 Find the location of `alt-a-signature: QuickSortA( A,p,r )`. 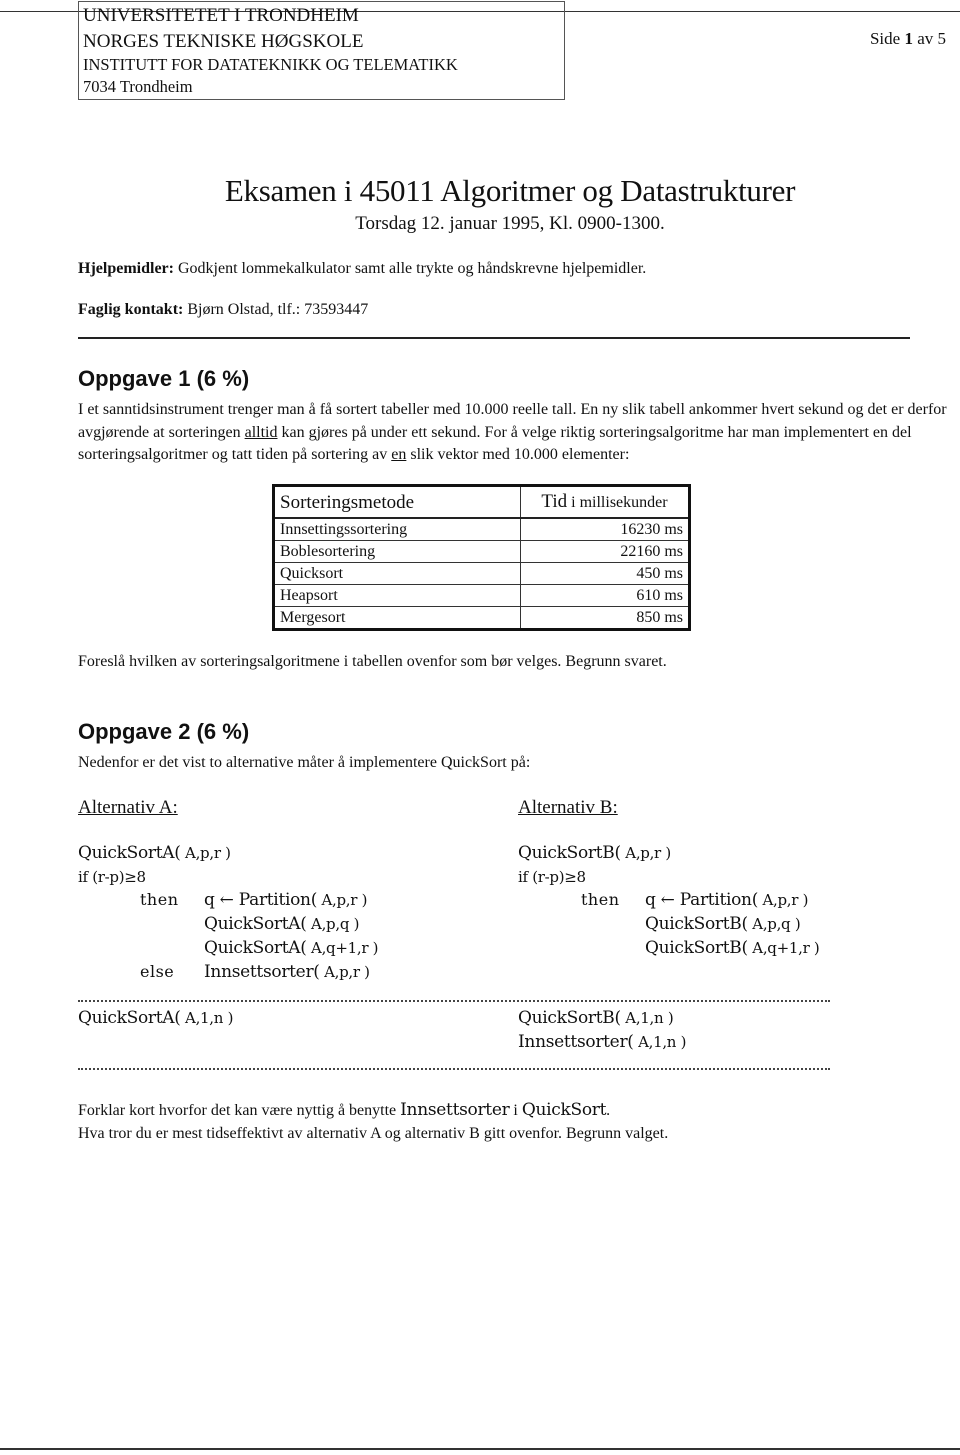

alt-a-signature: QuickSortA( A,p,r ) is located at coordinates (154, 853).